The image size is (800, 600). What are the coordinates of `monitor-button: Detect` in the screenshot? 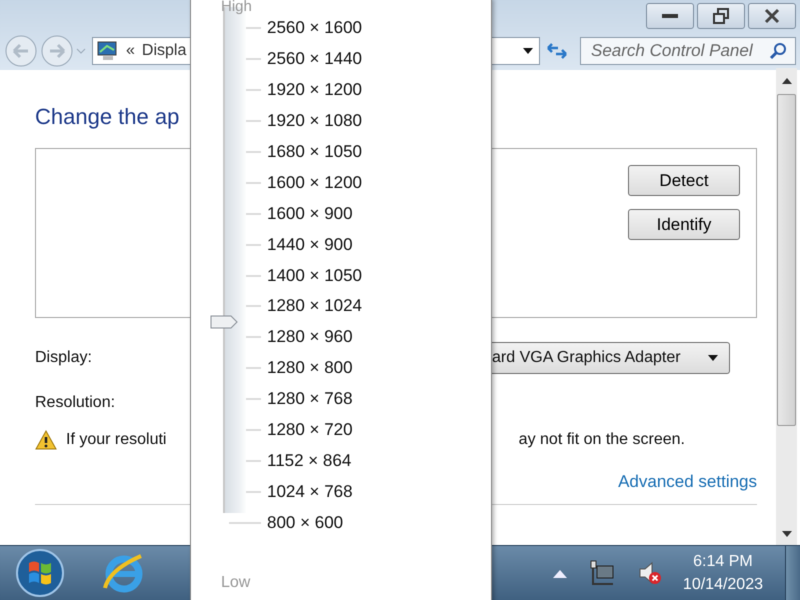 It's located at (684, 180).